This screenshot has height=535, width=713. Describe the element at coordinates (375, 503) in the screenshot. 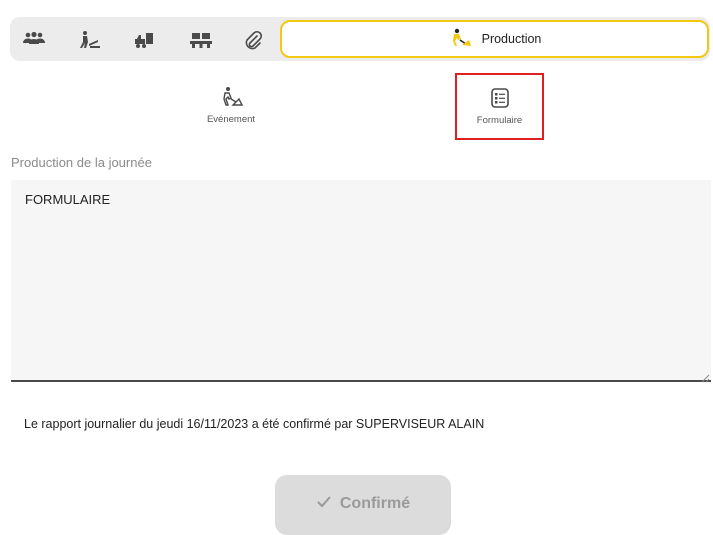

I see `confirmed-button-label: Confirmé` at that location.